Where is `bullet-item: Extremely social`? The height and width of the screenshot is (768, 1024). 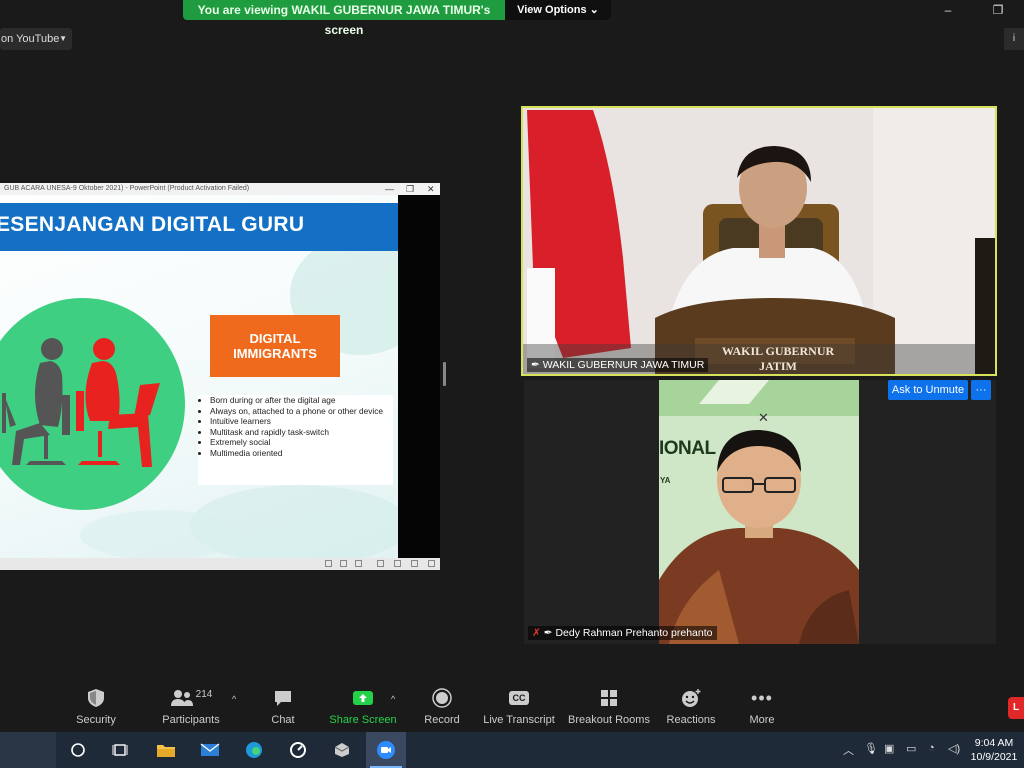 bullet-item: Extremely social is located at coordinates (301, 442).